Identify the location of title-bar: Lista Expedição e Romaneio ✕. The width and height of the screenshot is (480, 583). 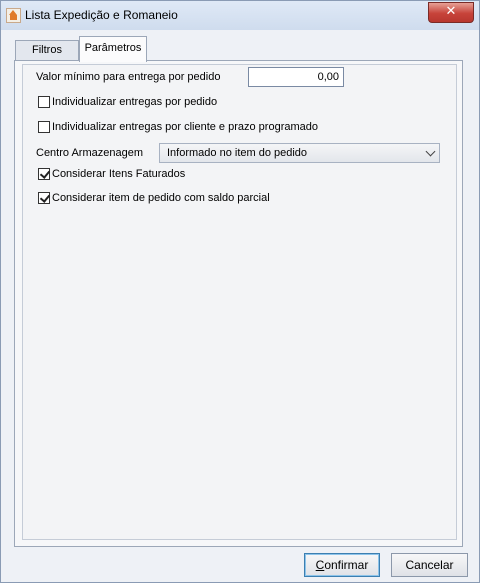
(240, 15).